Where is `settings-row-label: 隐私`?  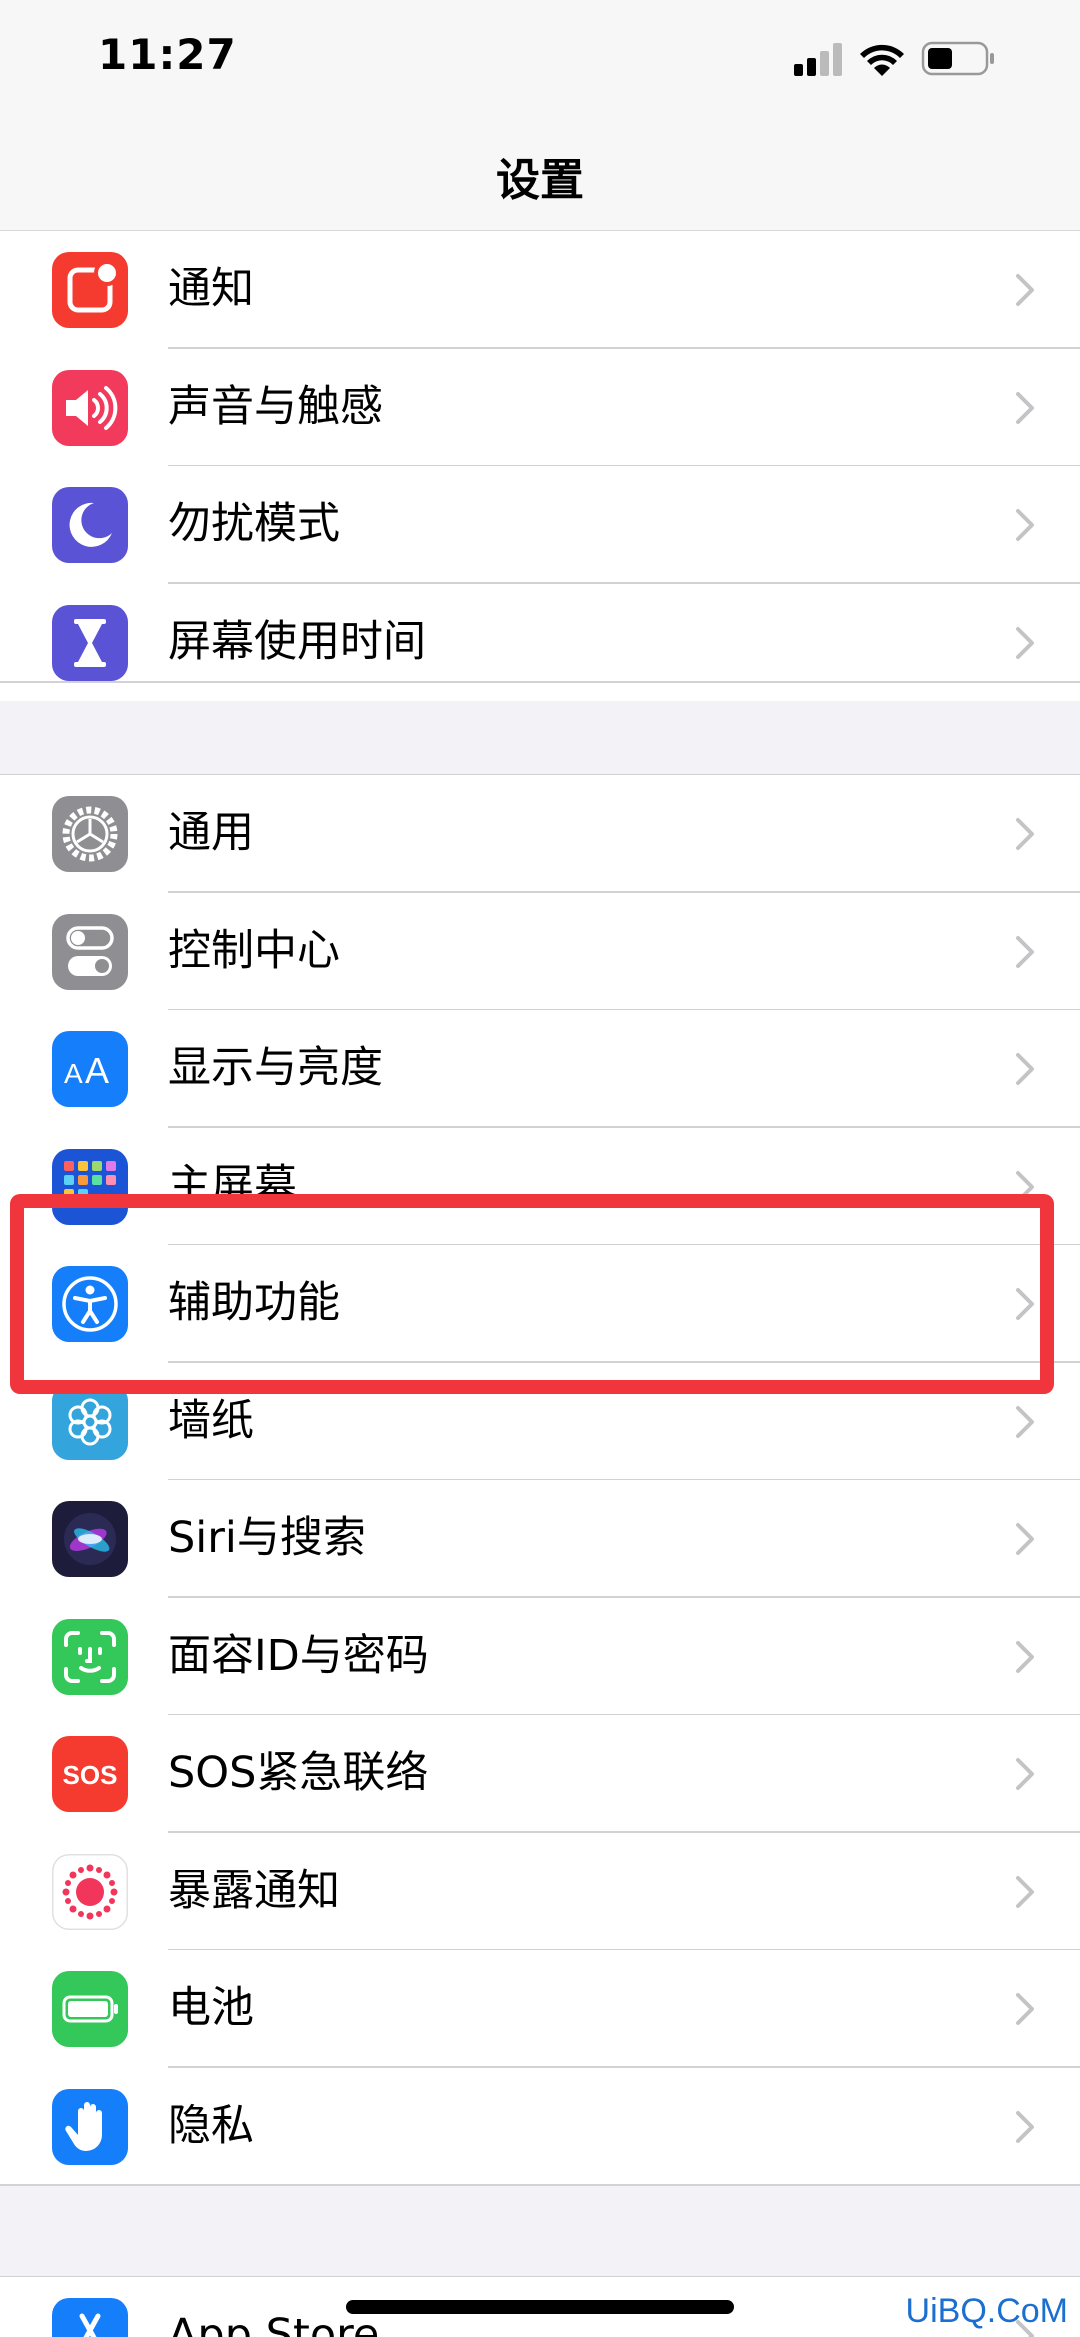 settings-row-label: 隐私 is located at coordinates (211, 2125).